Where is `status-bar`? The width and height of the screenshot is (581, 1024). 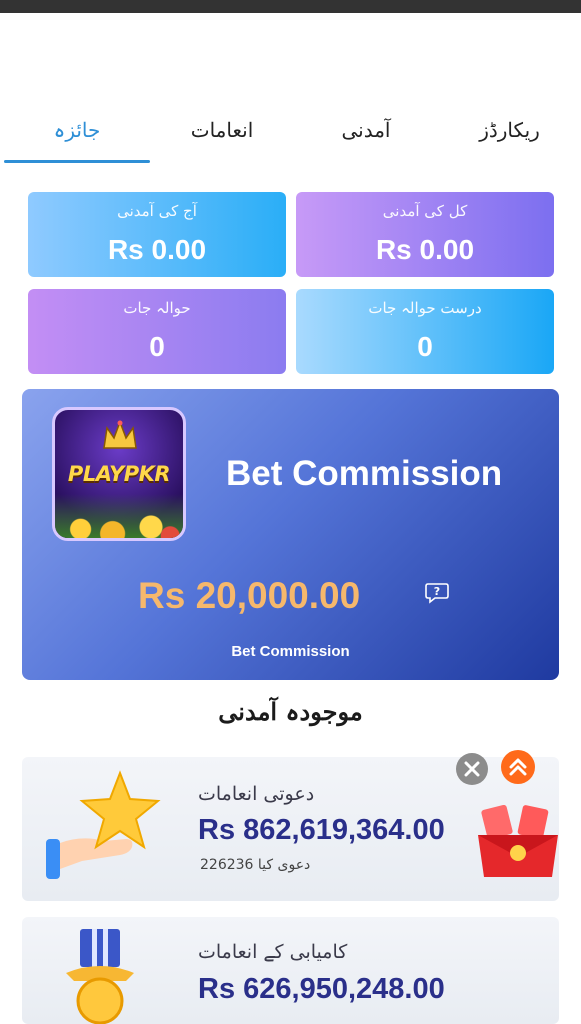
status-bar is located at coordinates (290, 6).